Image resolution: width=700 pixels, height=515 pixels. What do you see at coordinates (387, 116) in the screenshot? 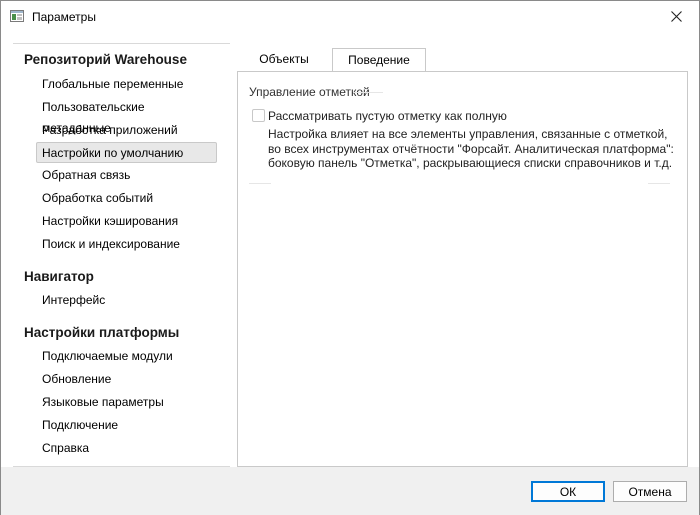
I see `empty-selection-checkbox-label: Рассматривать пустую отметку как полную` at bounding box center [387, 116].